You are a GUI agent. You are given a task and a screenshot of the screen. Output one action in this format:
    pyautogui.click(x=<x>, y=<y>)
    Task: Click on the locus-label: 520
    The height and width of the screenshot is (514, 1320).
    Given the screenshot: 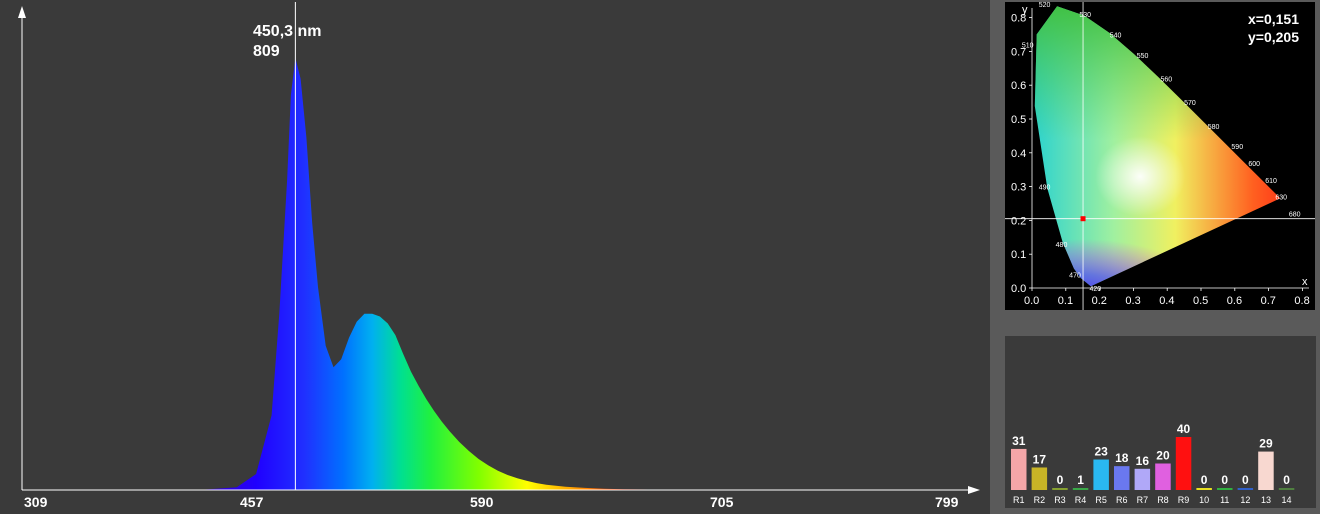 What is the action you would take?
    pyautogui.click(x=1045, y=5)
    